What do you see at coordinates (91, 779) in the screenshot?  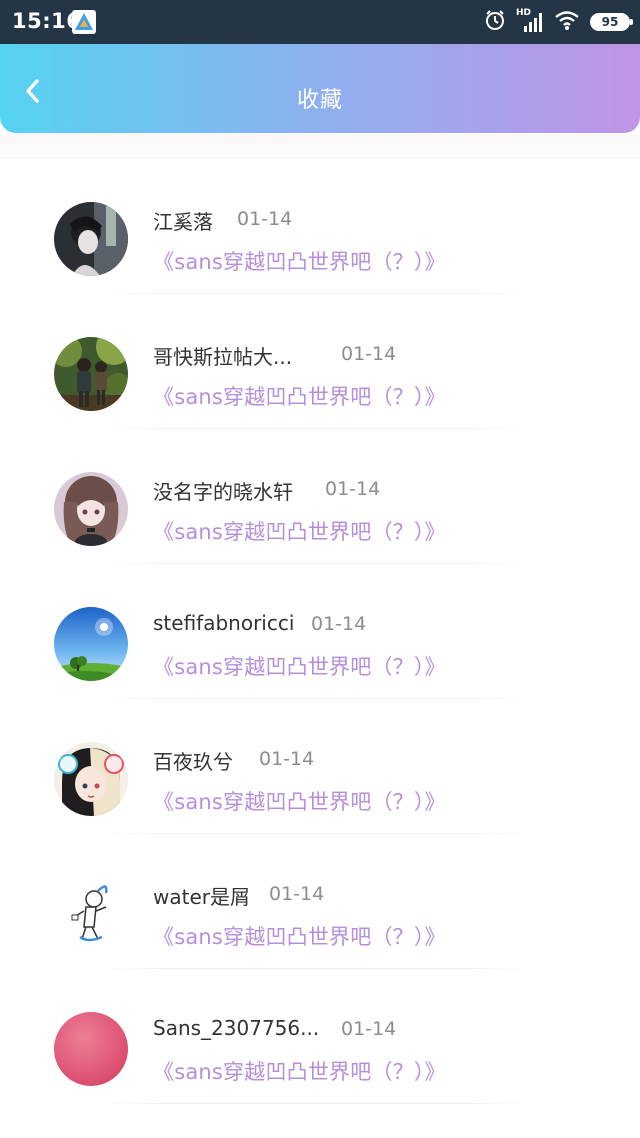 I see `anime-headphones-avatar` at bounding box center [91, 779].